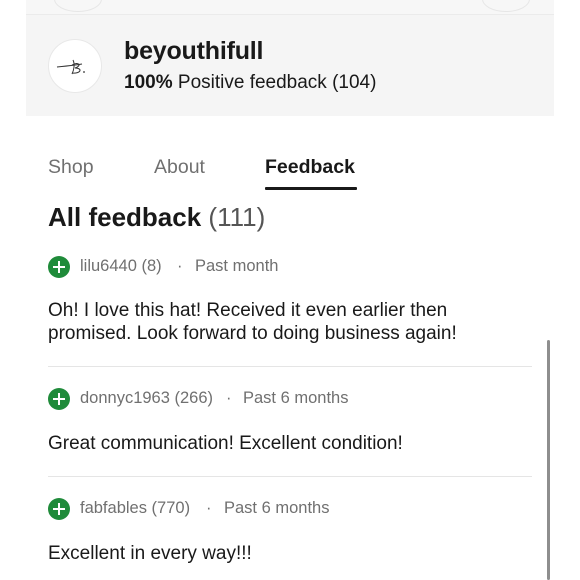  Describe the element at coordinates (311, 188) in the screenshot. I see `active-tab-indicator` at that location.